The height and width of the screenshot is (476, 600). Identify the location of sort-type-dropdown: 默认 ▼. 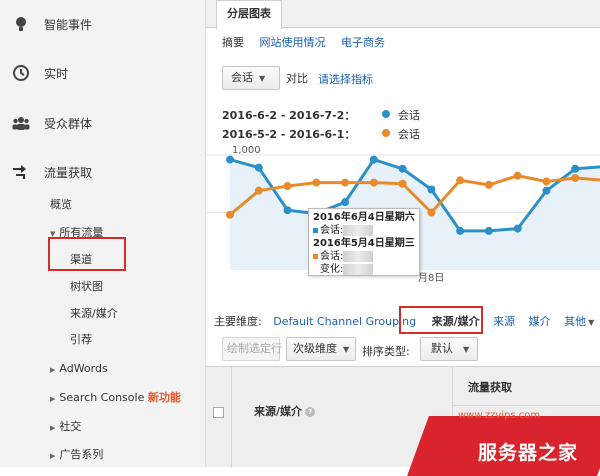
(449, 349).